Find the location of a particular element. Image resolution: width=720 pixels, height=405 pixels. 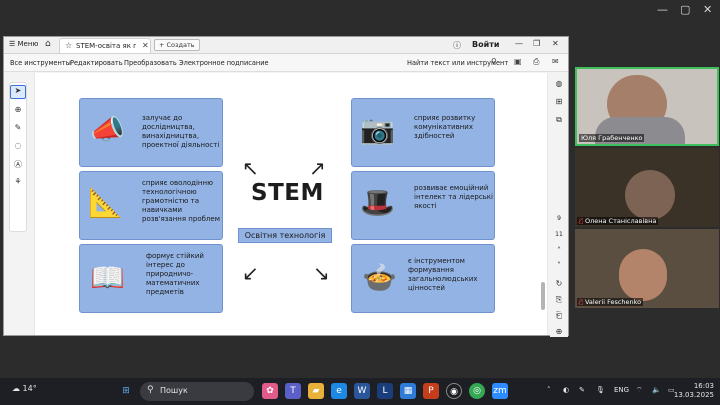

window-close-icon: ✕ is located at coordinates (555, 43).